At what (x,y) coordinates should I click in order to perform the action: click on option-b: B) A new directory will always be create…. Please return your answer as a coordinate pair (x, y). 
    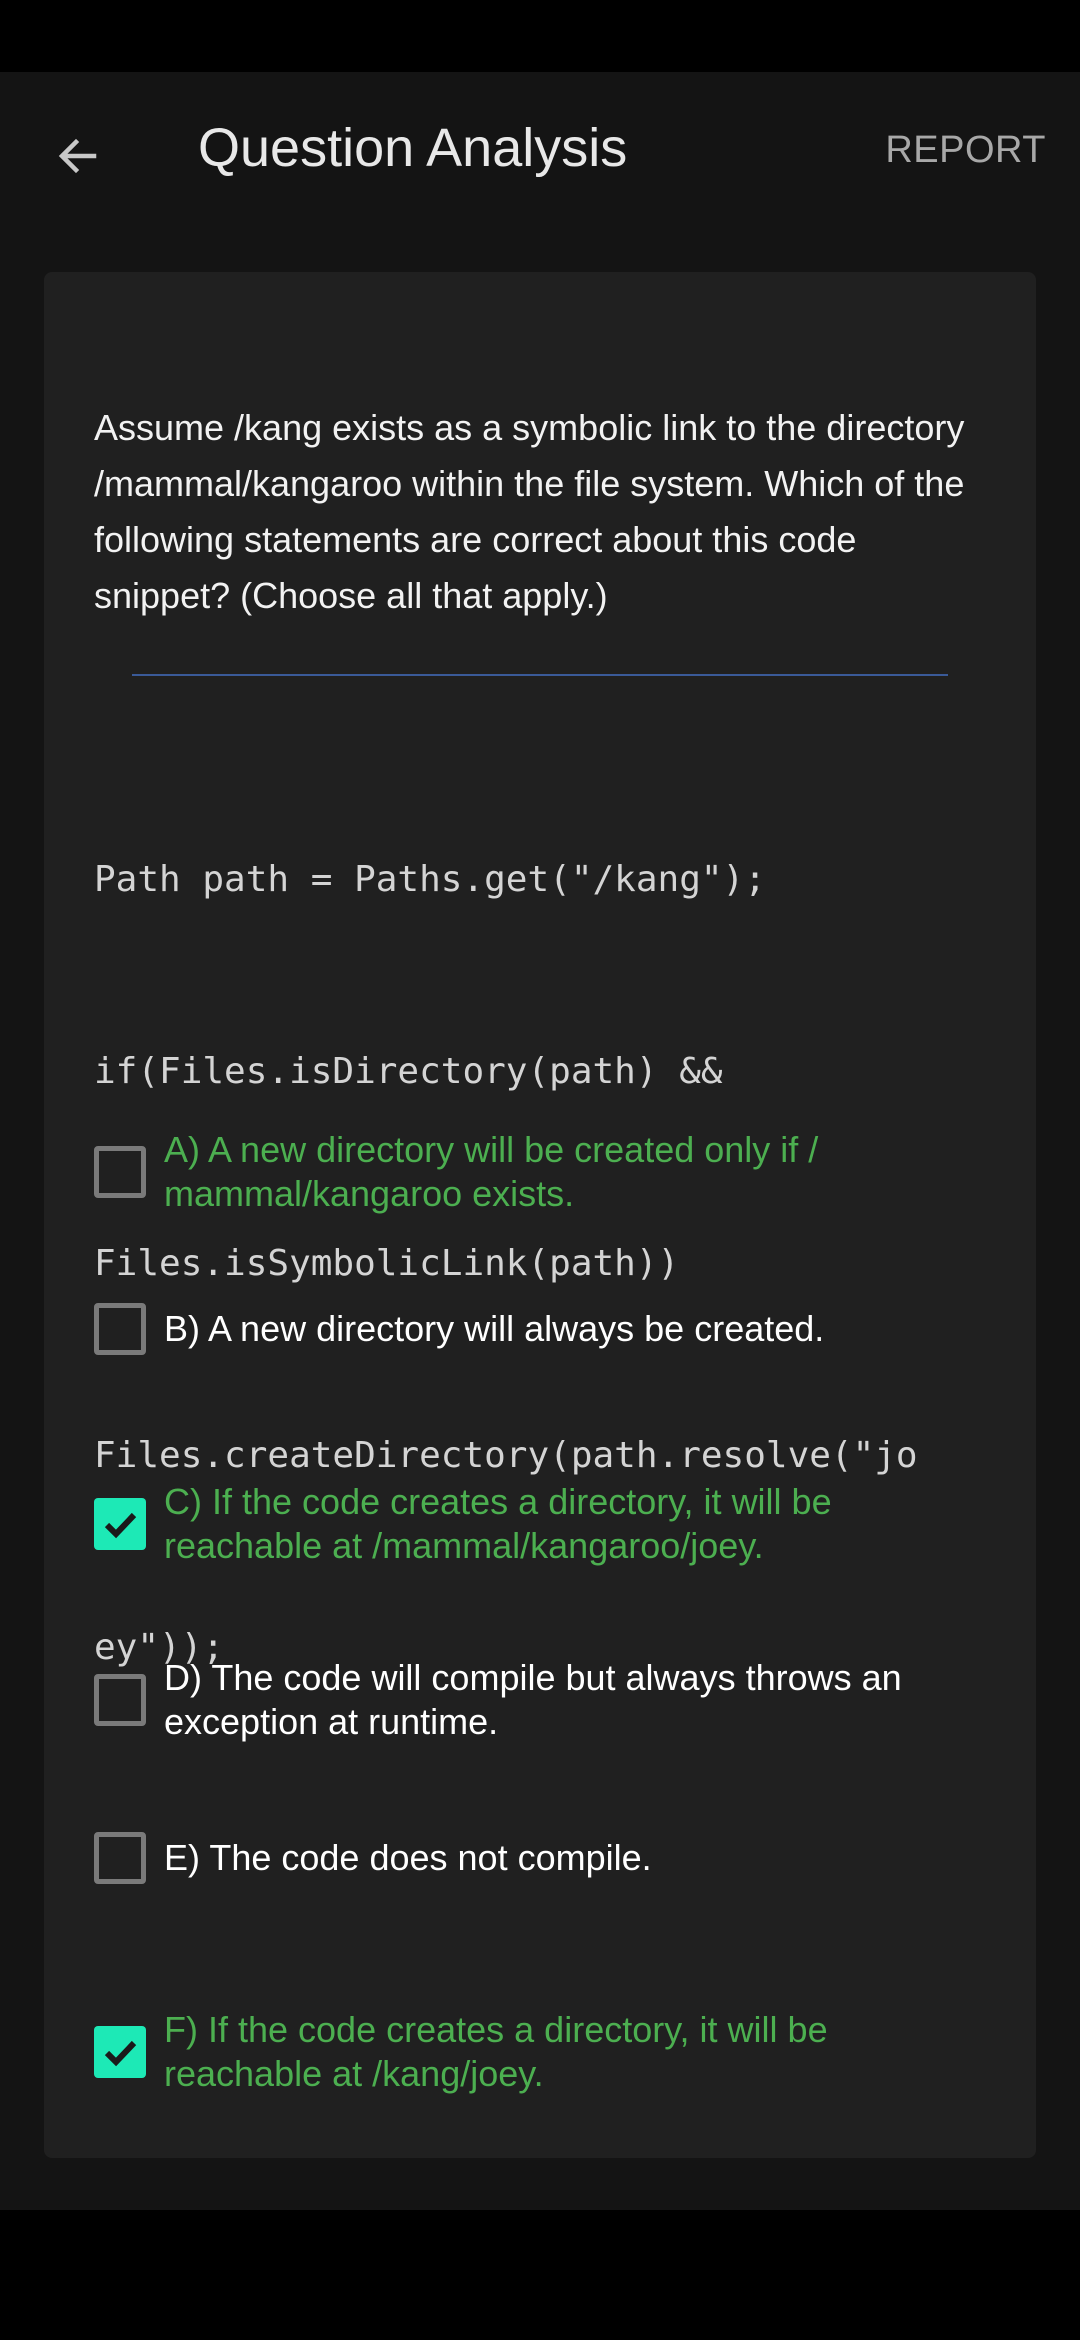
    Looking at the image, I should click on (544, 1329).